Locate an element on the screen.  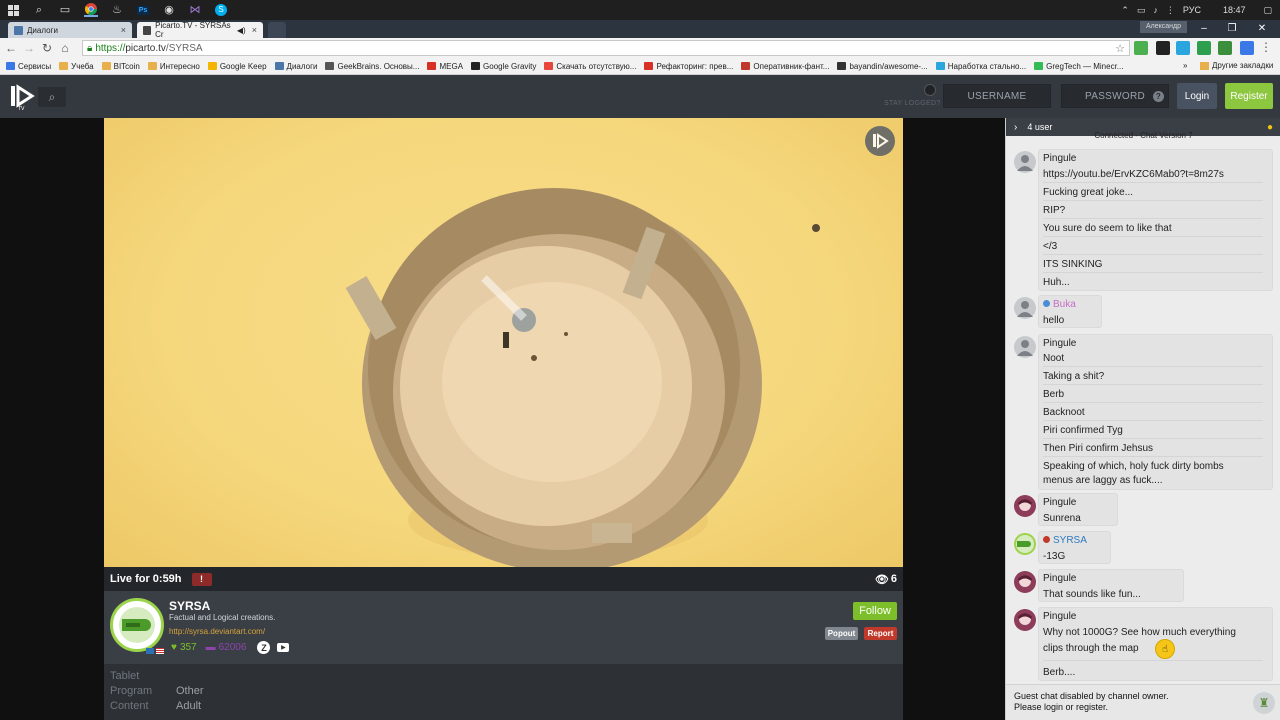
tab-picarto: Picarto.TV - SYRSAs Cr ◀) × is located at coordinates (200, 30).